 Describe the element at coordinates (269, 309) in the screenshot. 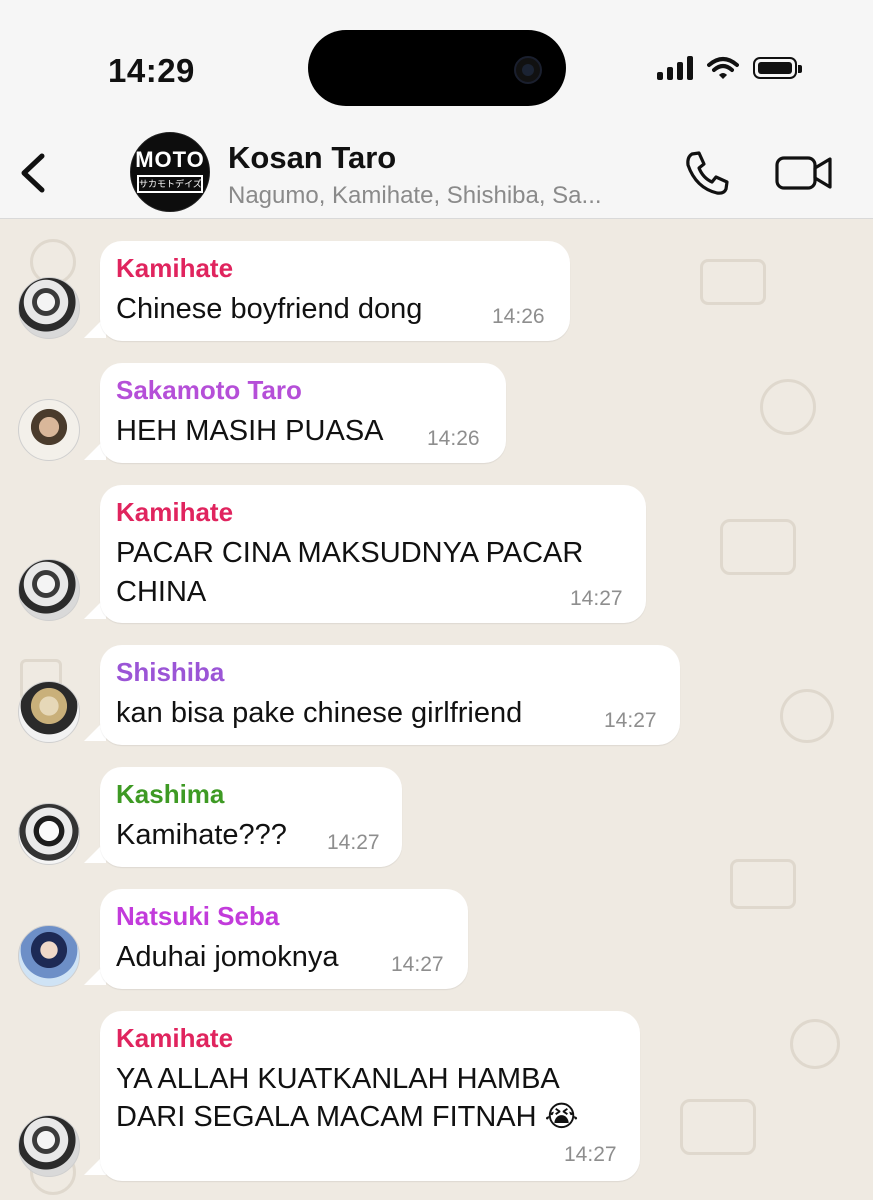

I see `message-text: Chinese boyfriend dong` at that location.